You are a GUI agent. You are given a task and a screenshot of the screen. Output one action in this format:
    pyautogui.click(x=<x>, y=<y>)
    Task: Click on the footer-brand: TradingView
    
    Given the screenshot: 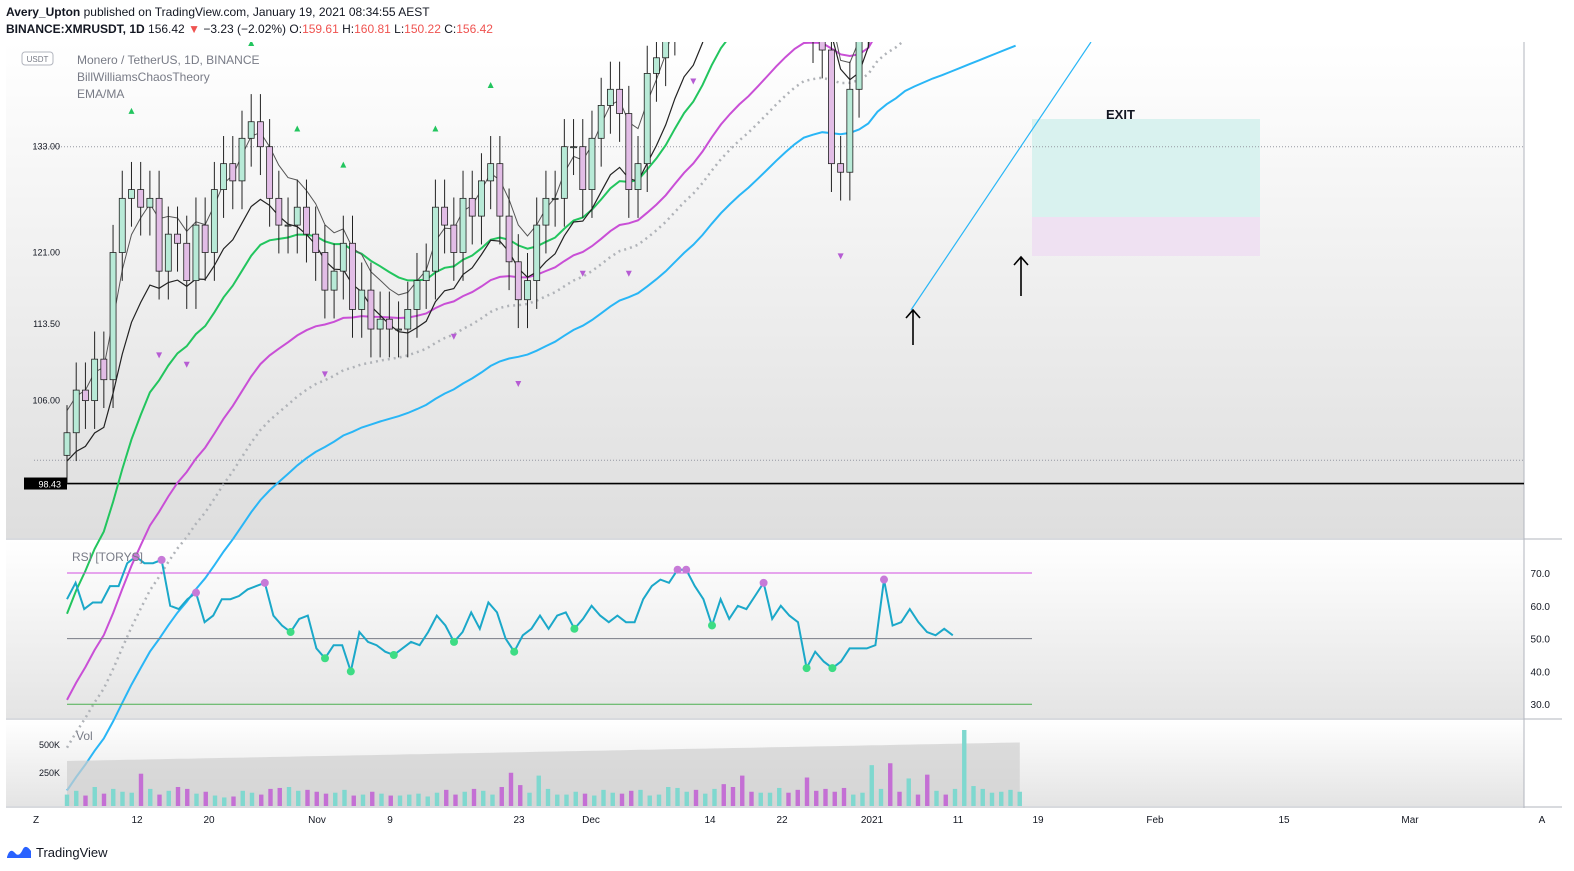 What is the action you would take?
    pyautogui.click(x=57, y=852)
    